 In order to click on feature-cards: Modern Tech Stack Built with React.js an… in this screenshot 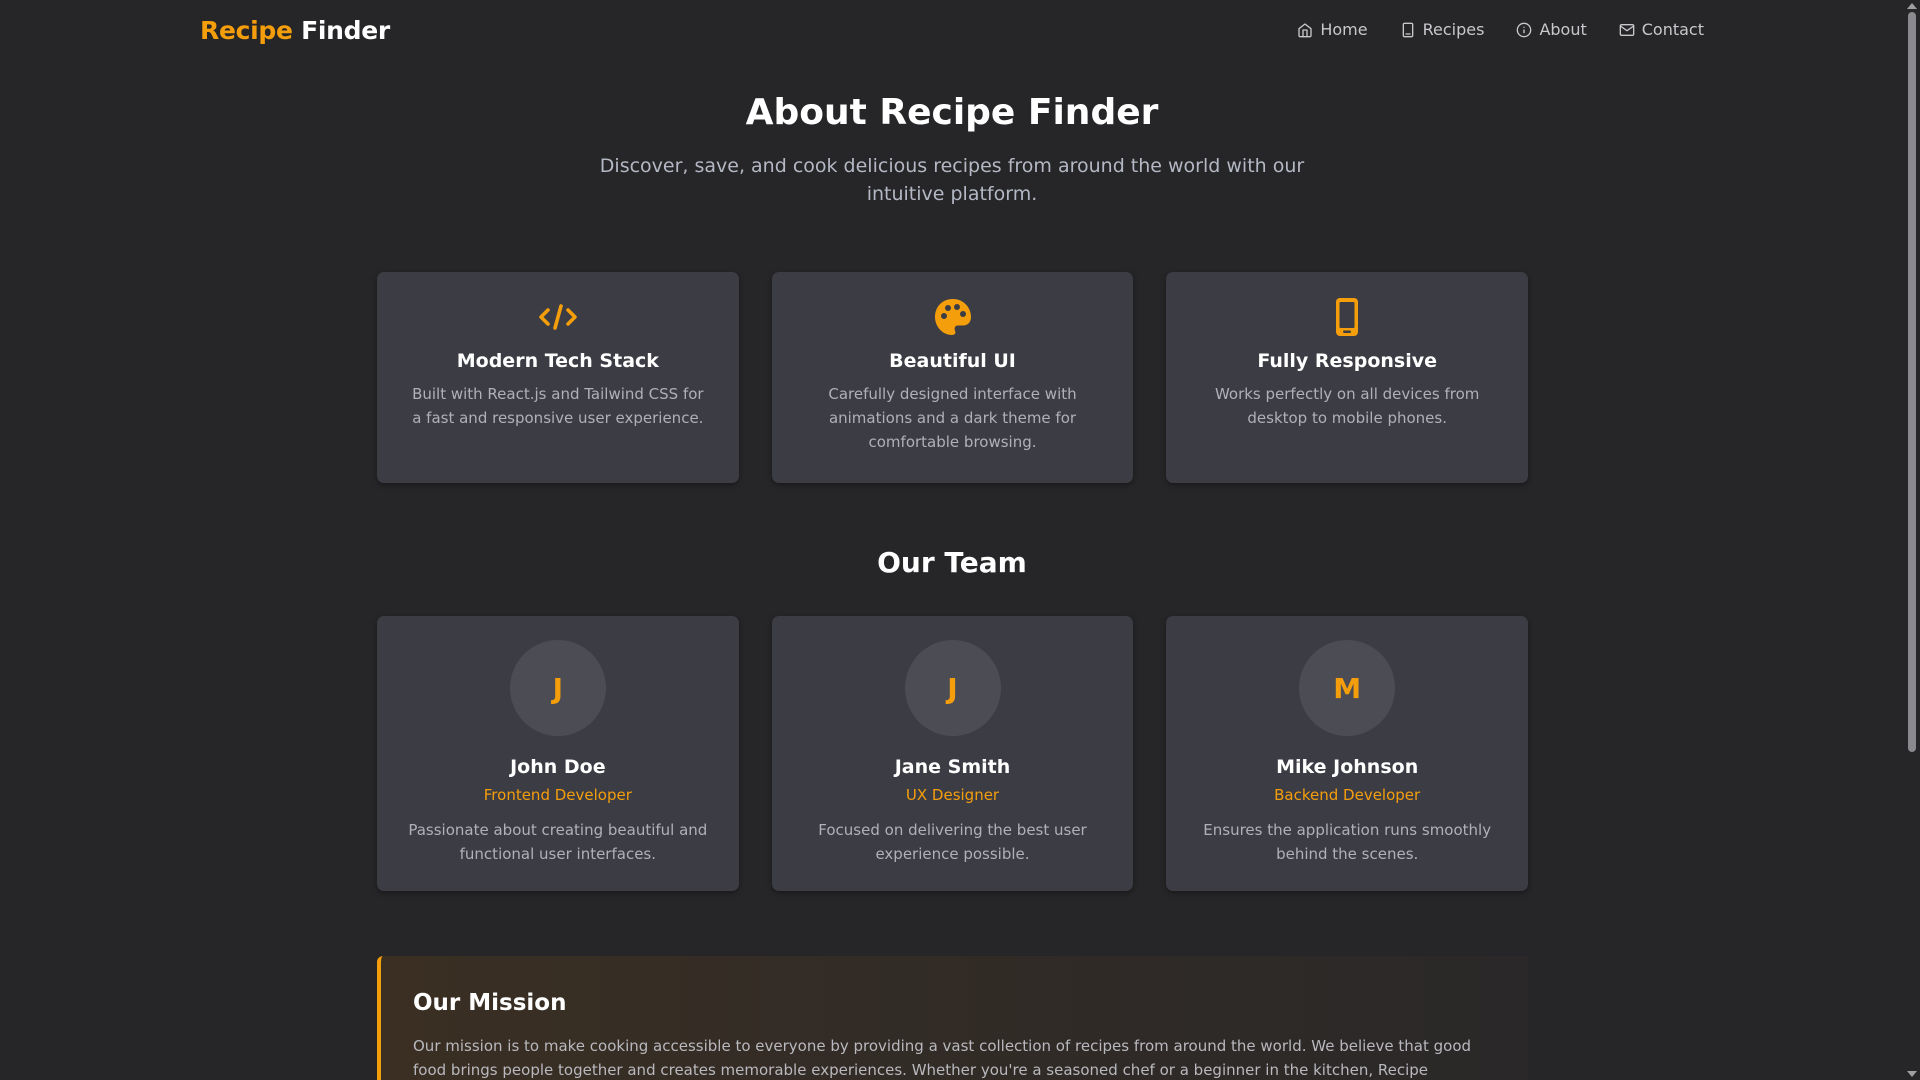, I will do `click(953, 377)`.